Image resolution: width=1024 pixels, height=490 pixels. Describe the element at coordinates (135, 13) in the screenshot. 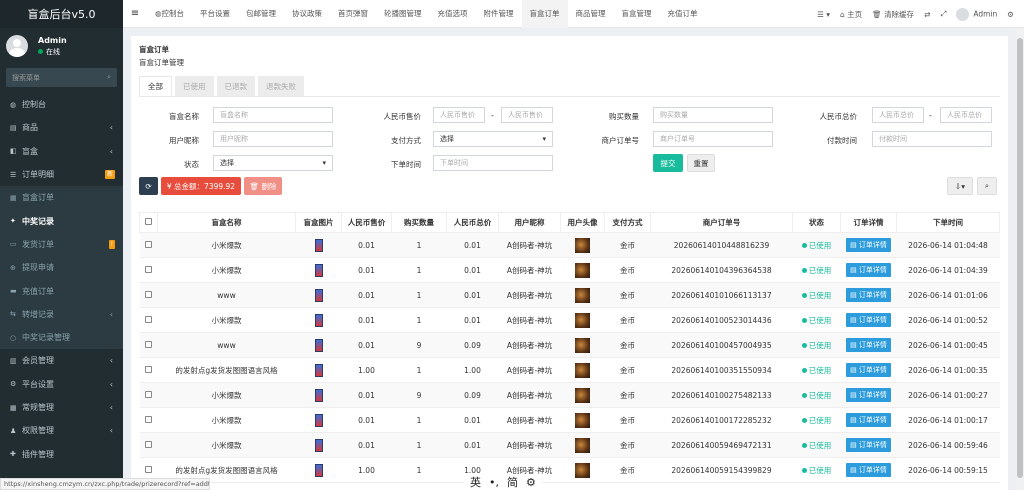

I see `menu-toggle-icon: ≡` at that location.